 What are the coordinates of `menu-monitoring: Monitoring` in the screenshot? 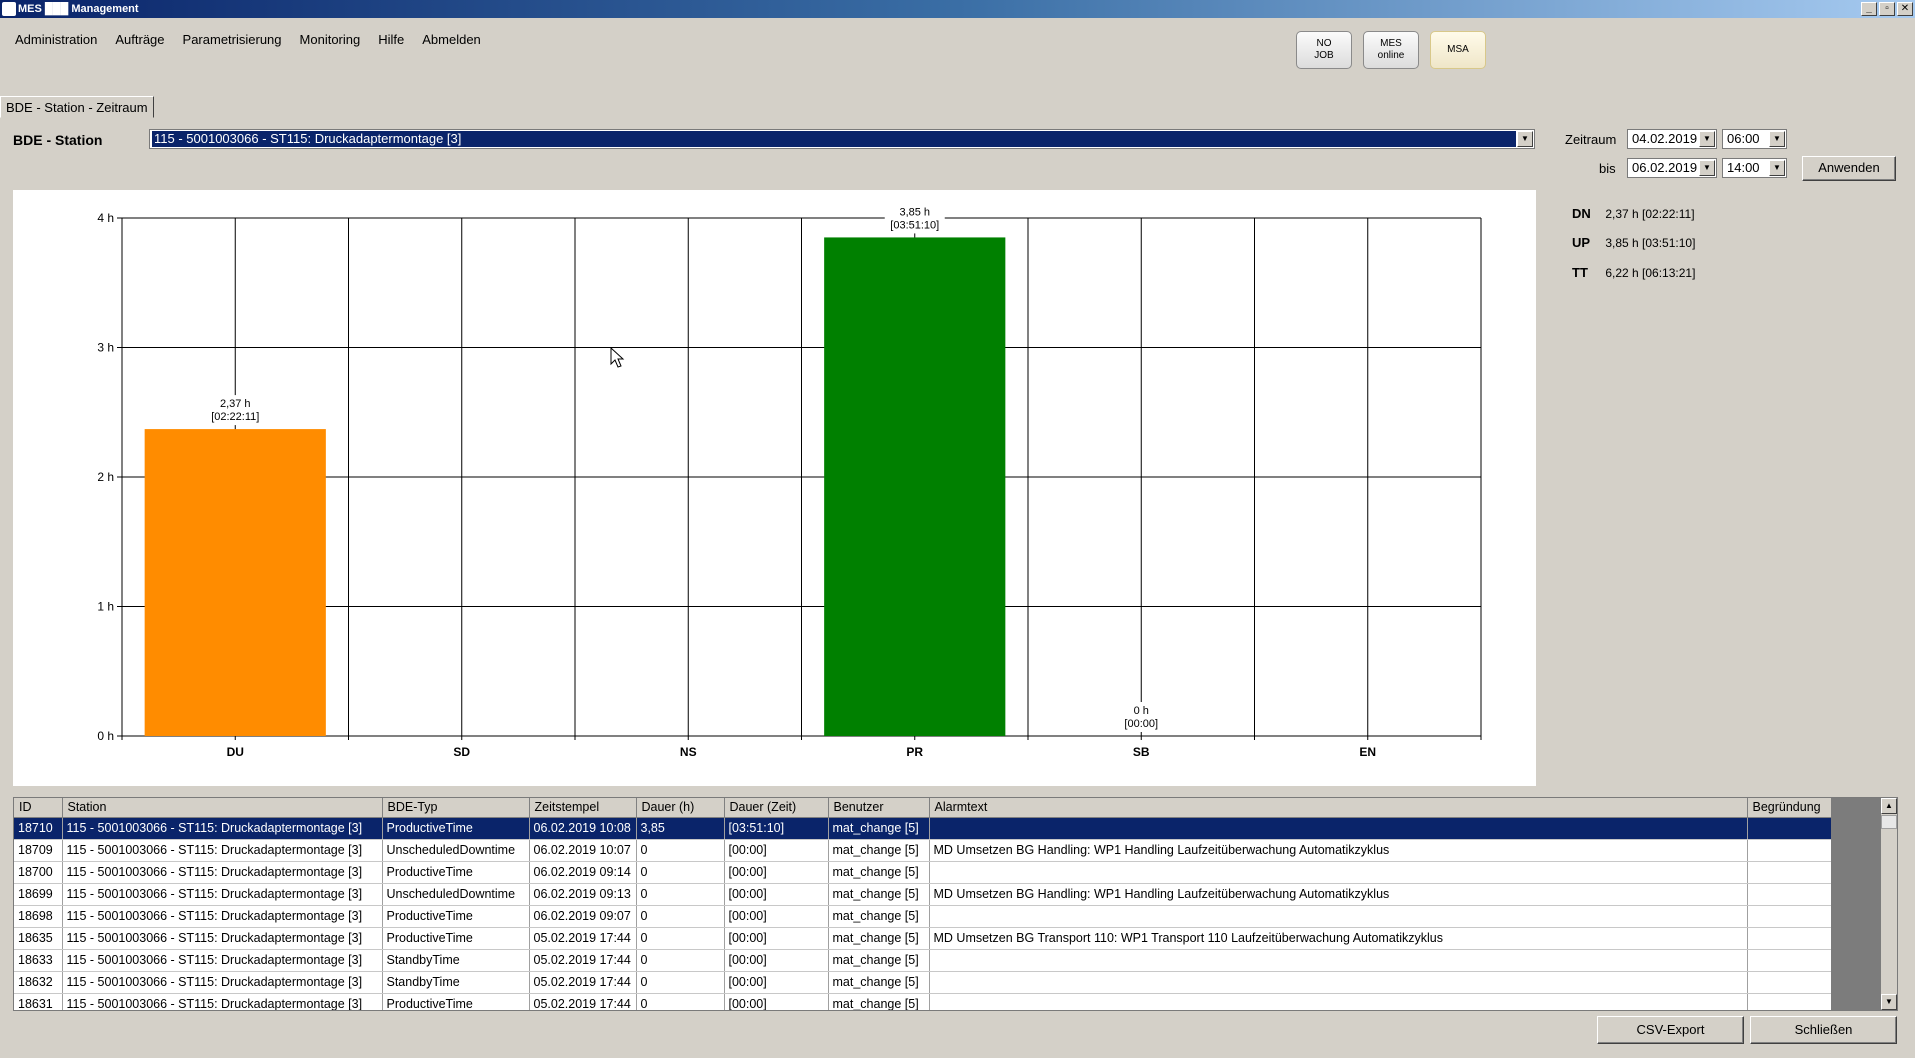 It's located at (330, 39).